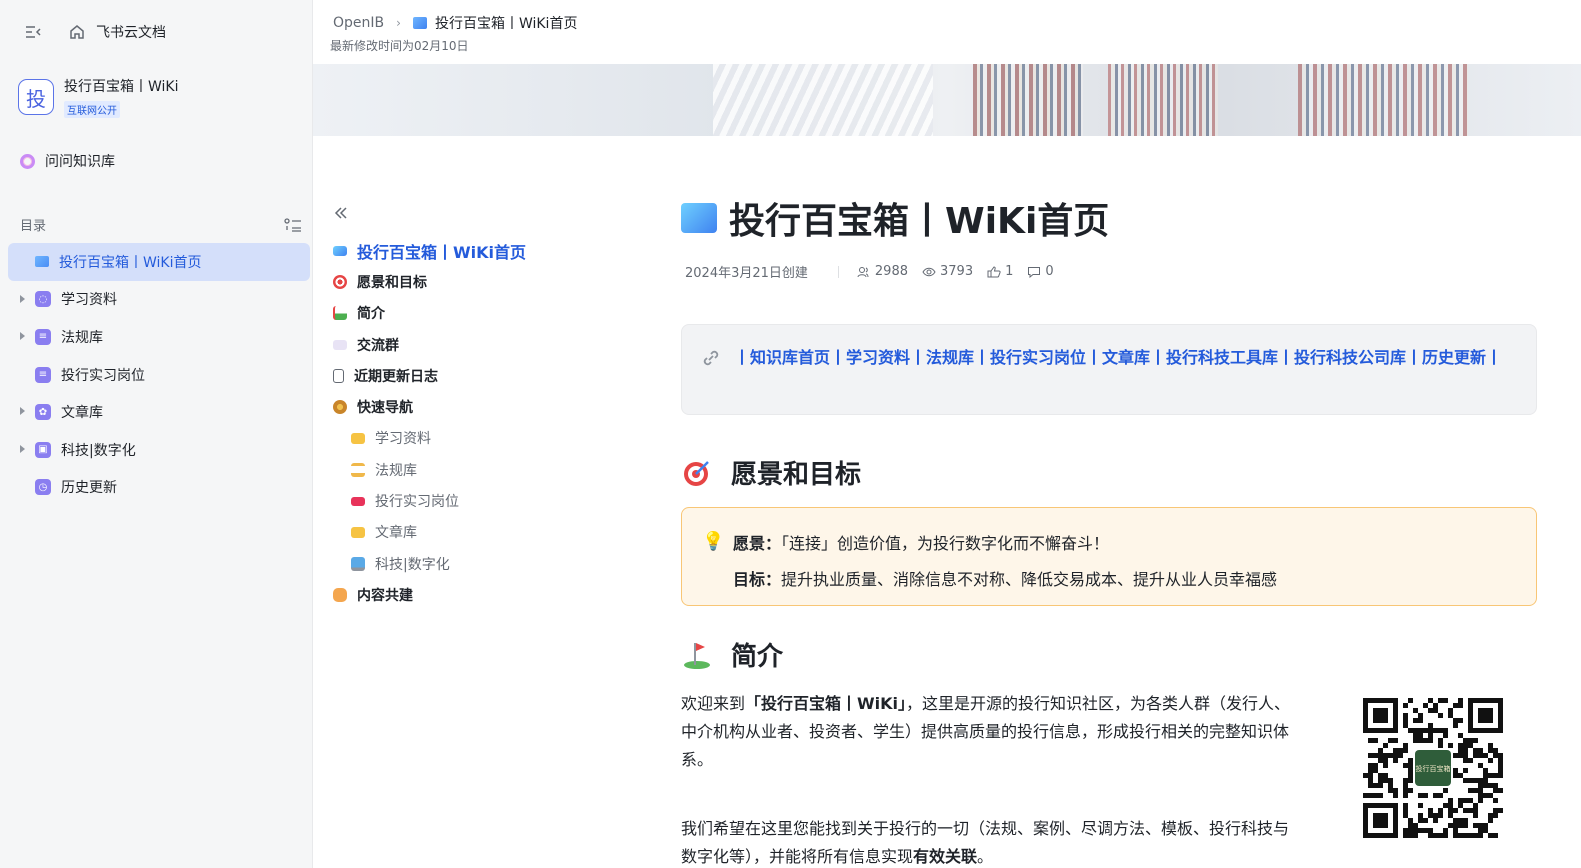  Describe the element at coordinates (417, 502) in the screenshot. I see `outline-label: 投行实习岗位` at that location.